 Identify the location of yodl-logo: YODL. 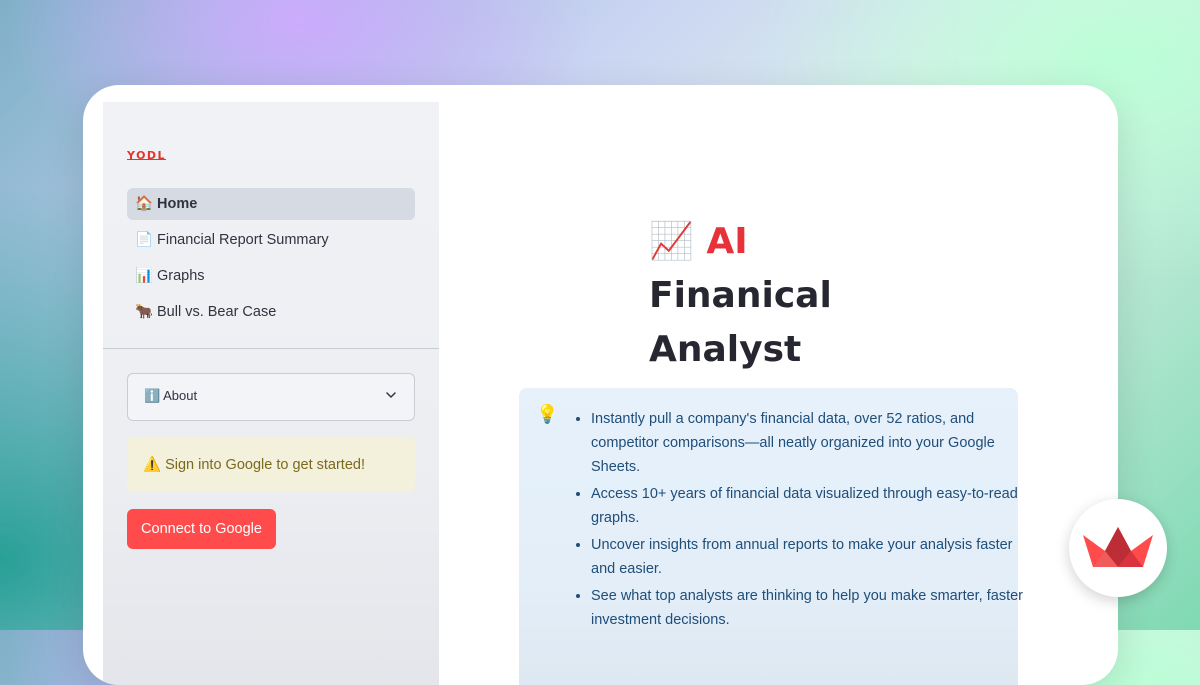
(147, 155).